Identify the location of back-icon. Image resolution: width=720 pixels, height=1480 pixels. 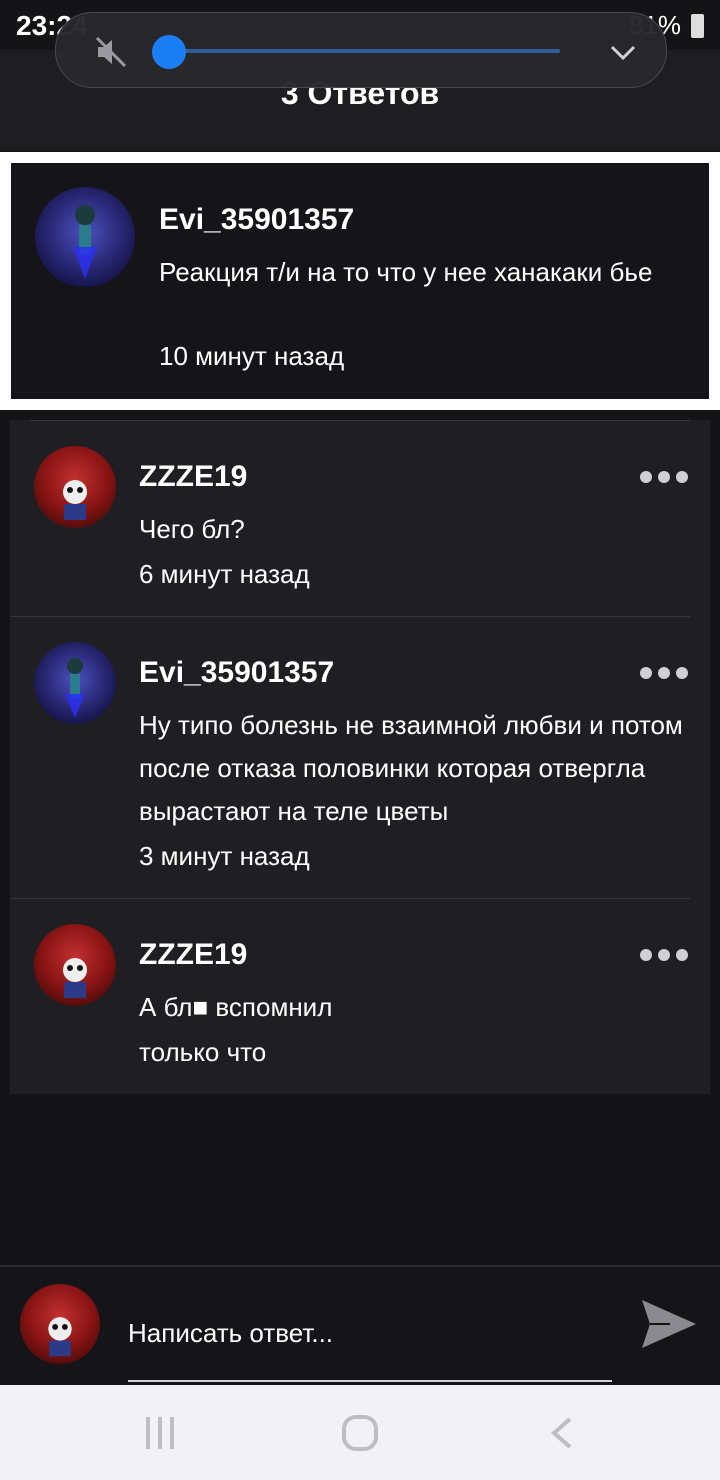
(562, 1433).